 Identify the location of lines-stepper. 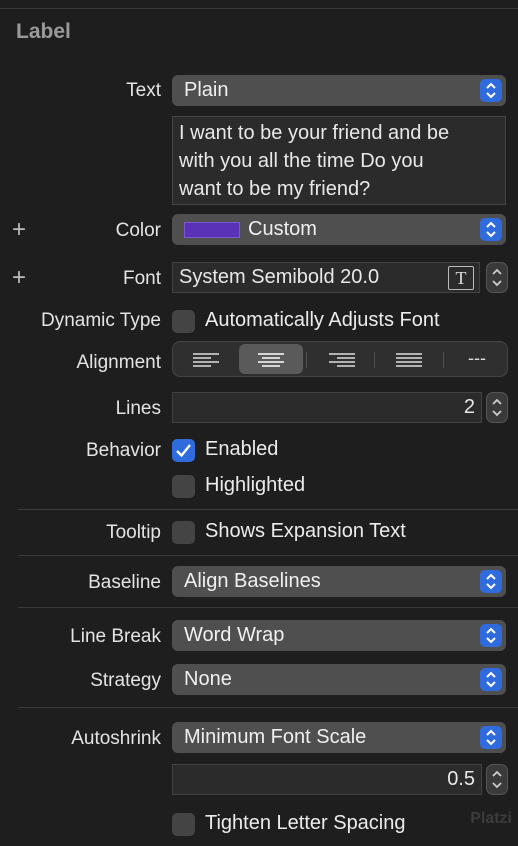
(497, 407).